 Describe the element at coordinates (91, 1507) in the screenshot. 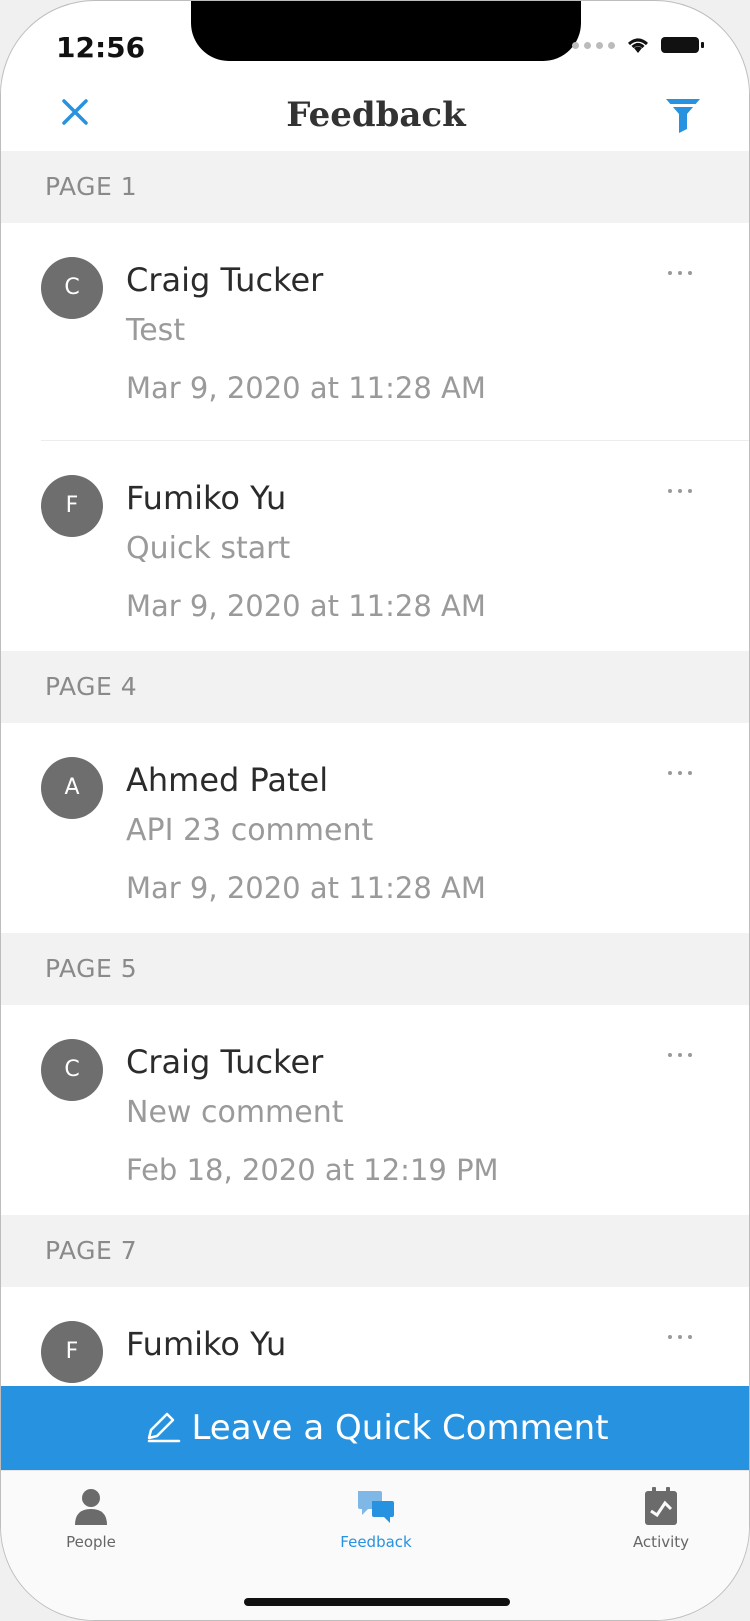

I see `person-icon` at that location.